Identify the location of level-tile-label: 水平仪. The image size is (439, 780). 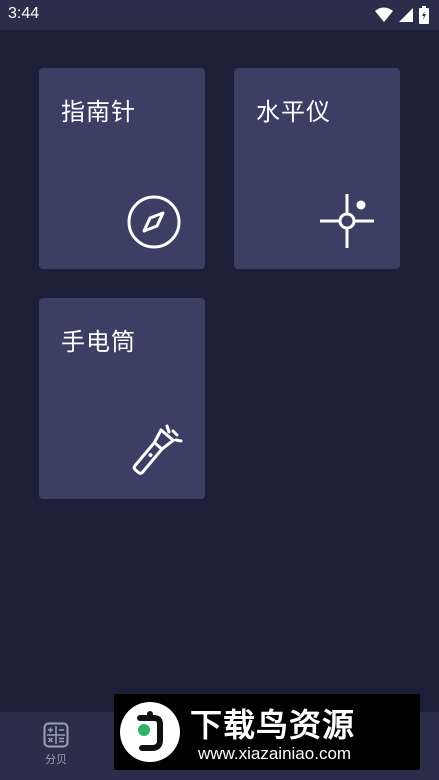
(293, 112).